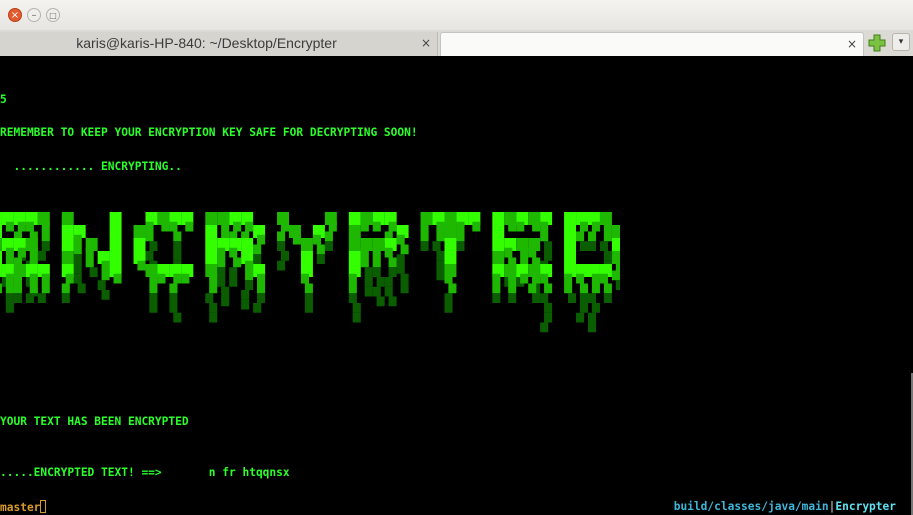 The width and height of the screenshot is (913, 515). I want to click on terminal-line: 5, so click(3, 99).